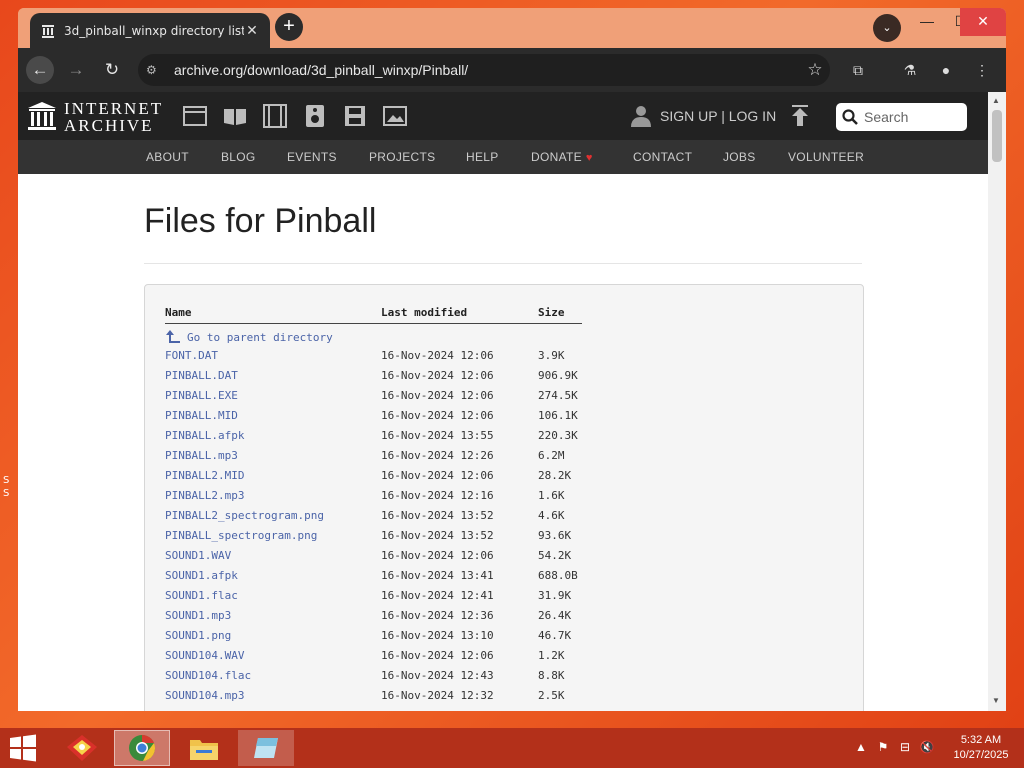  What do you see at coordinates (112, 70) in the screenshot?
I see `reload-button: ↻` at bounding box center [112, 70].